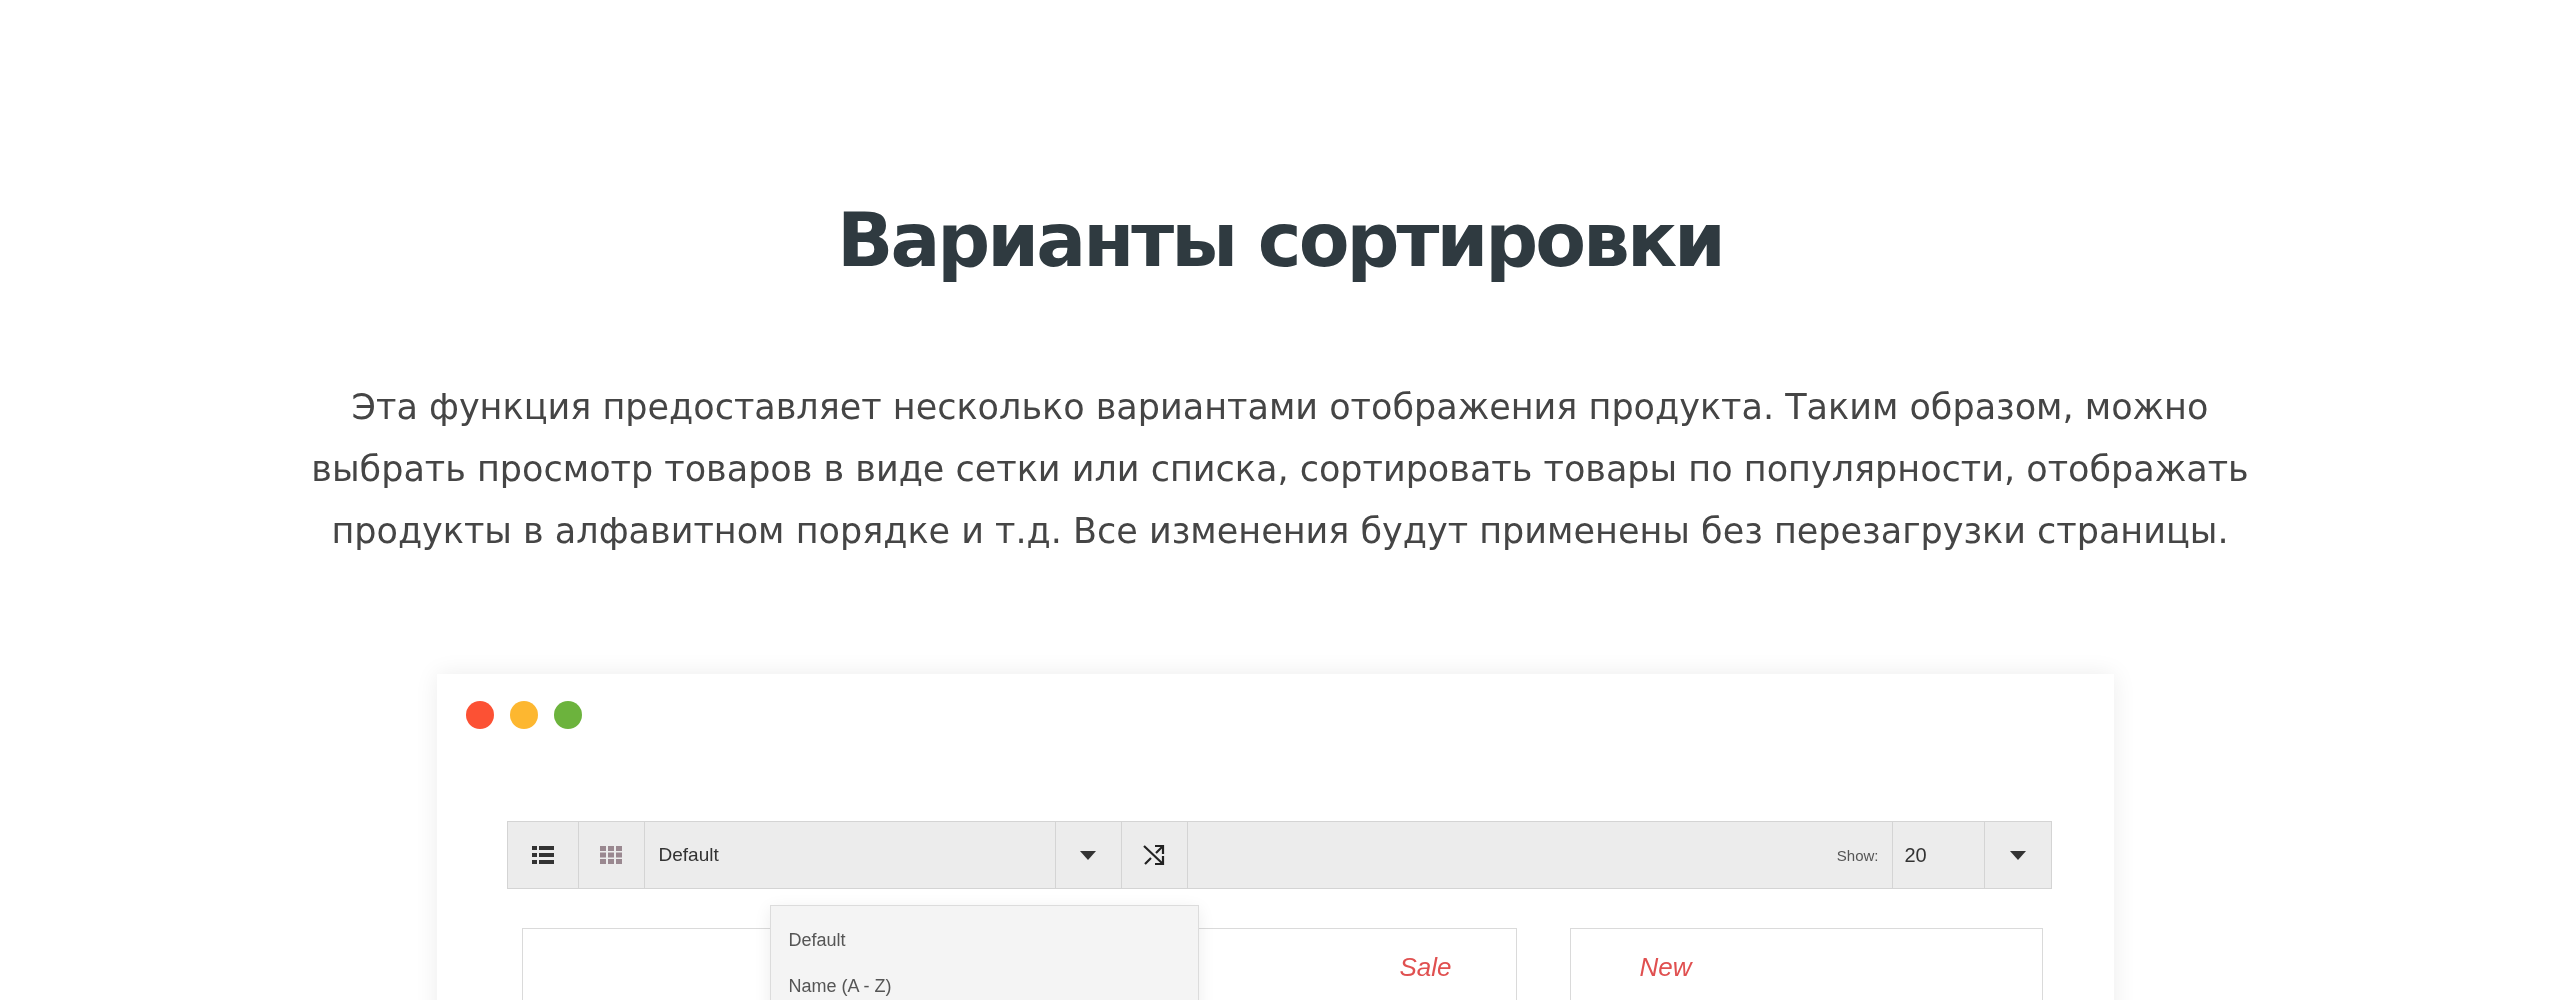 This screenshot has width=2560, height=1000. What do you see at coordinates (611, 855) in the screenshot?
I see `grid-view-icon` at bounding box center [611, 855].